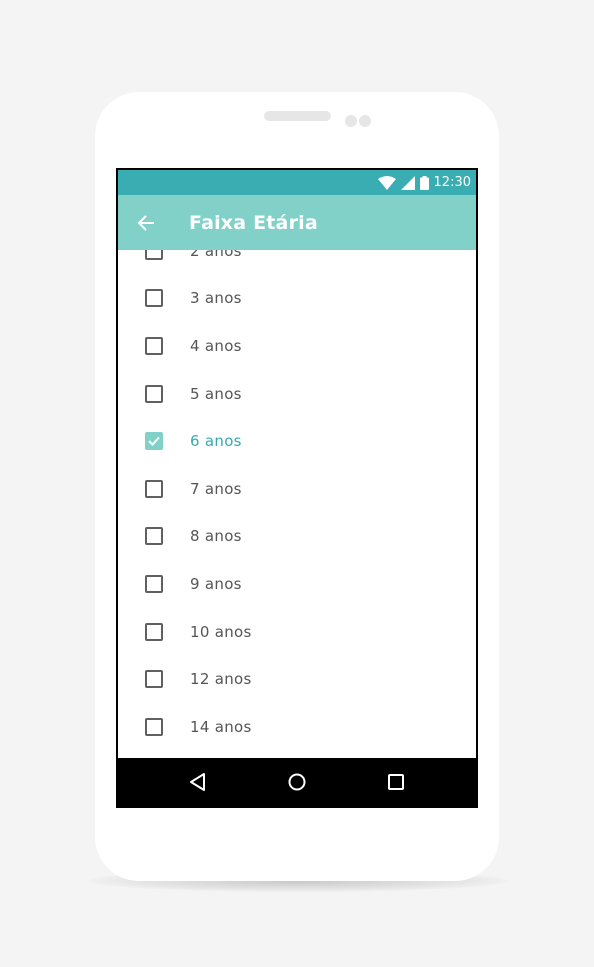 The height and width of the screenshot is (967, 594). Describe the element at coordinates (386, 182) in the screenshot. I see `wifi-icon` at that location.